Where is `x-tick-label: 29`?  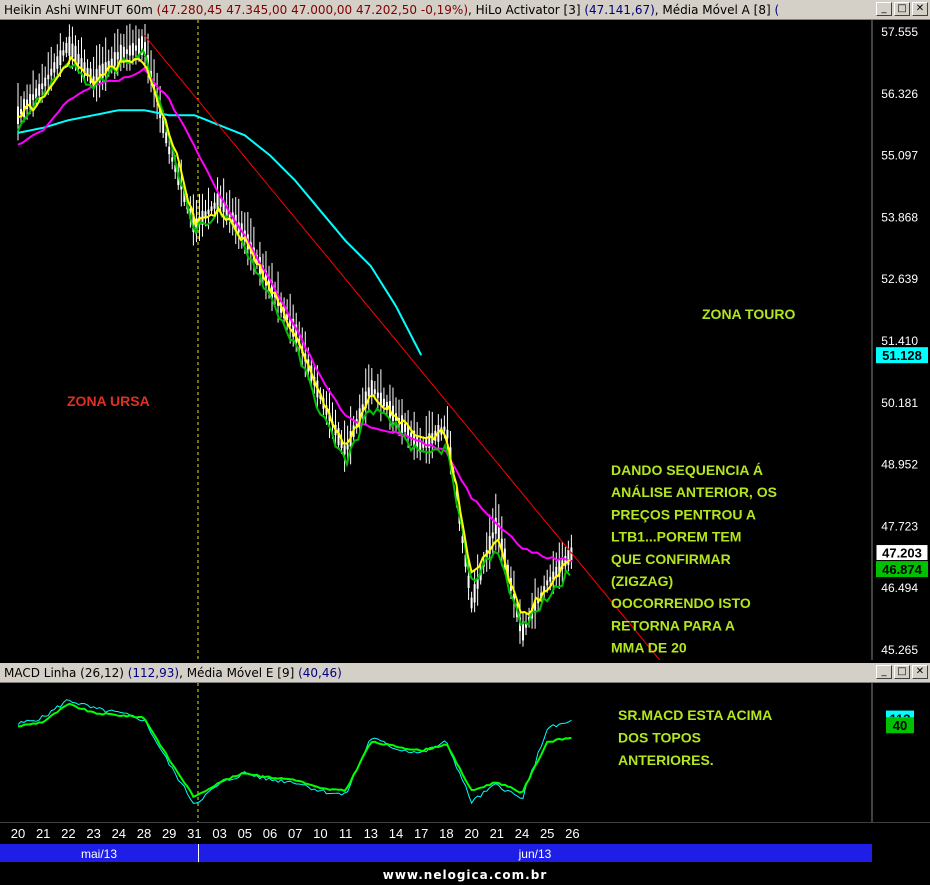
x-tick-label: 29 is located at coordinates (169, 833).